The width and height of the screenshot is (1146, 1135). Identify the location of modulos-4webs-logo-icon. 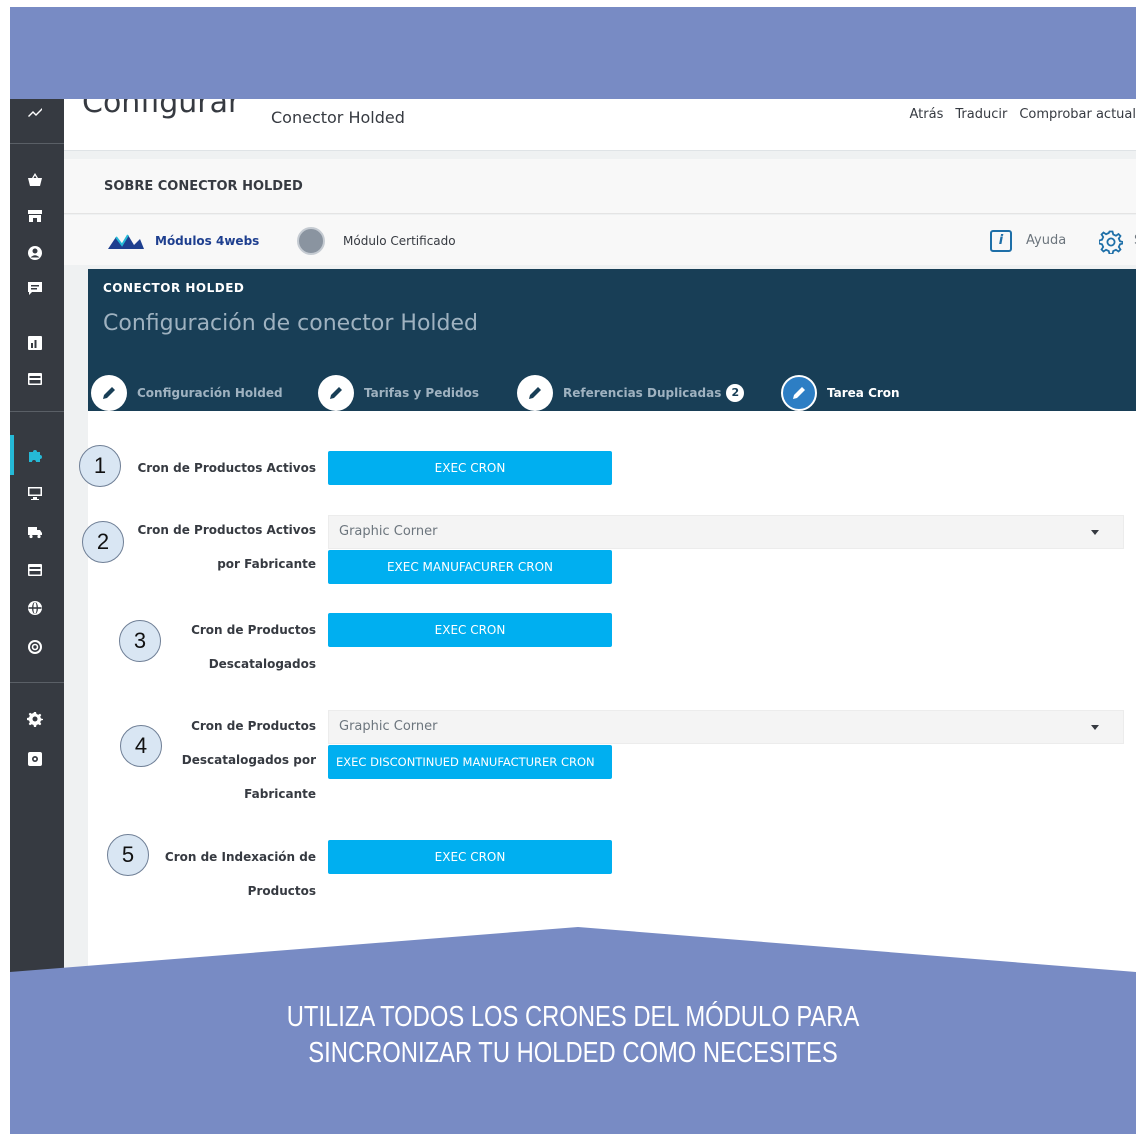
(126, 241).